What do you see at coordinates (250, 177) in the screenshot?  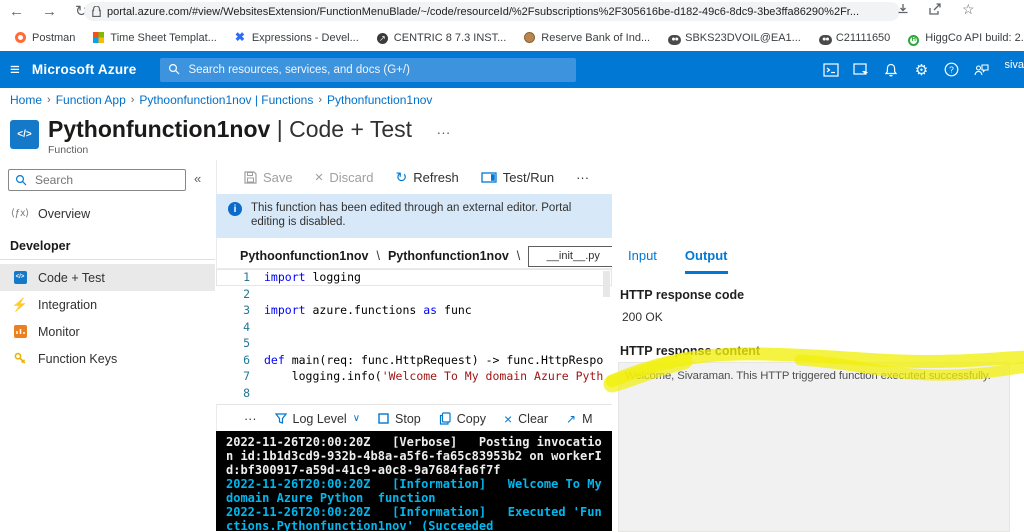 I see `save-icon` at bounding box center [250, 177].